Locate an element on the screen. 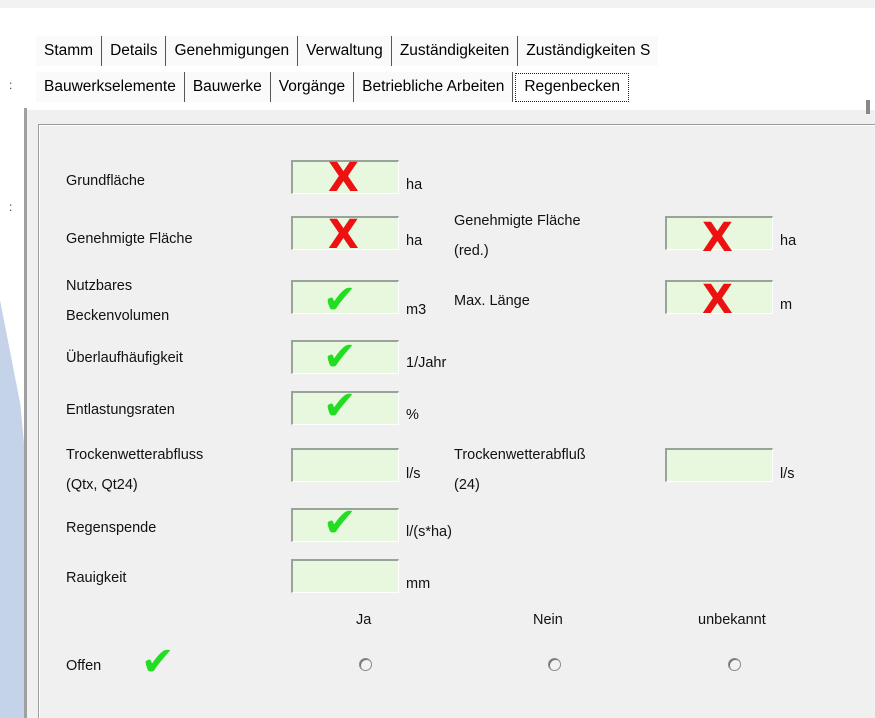 Image resolution: width=875 pixels, height=718 pixels. window-top-strip is located at coordinates (437, 4).